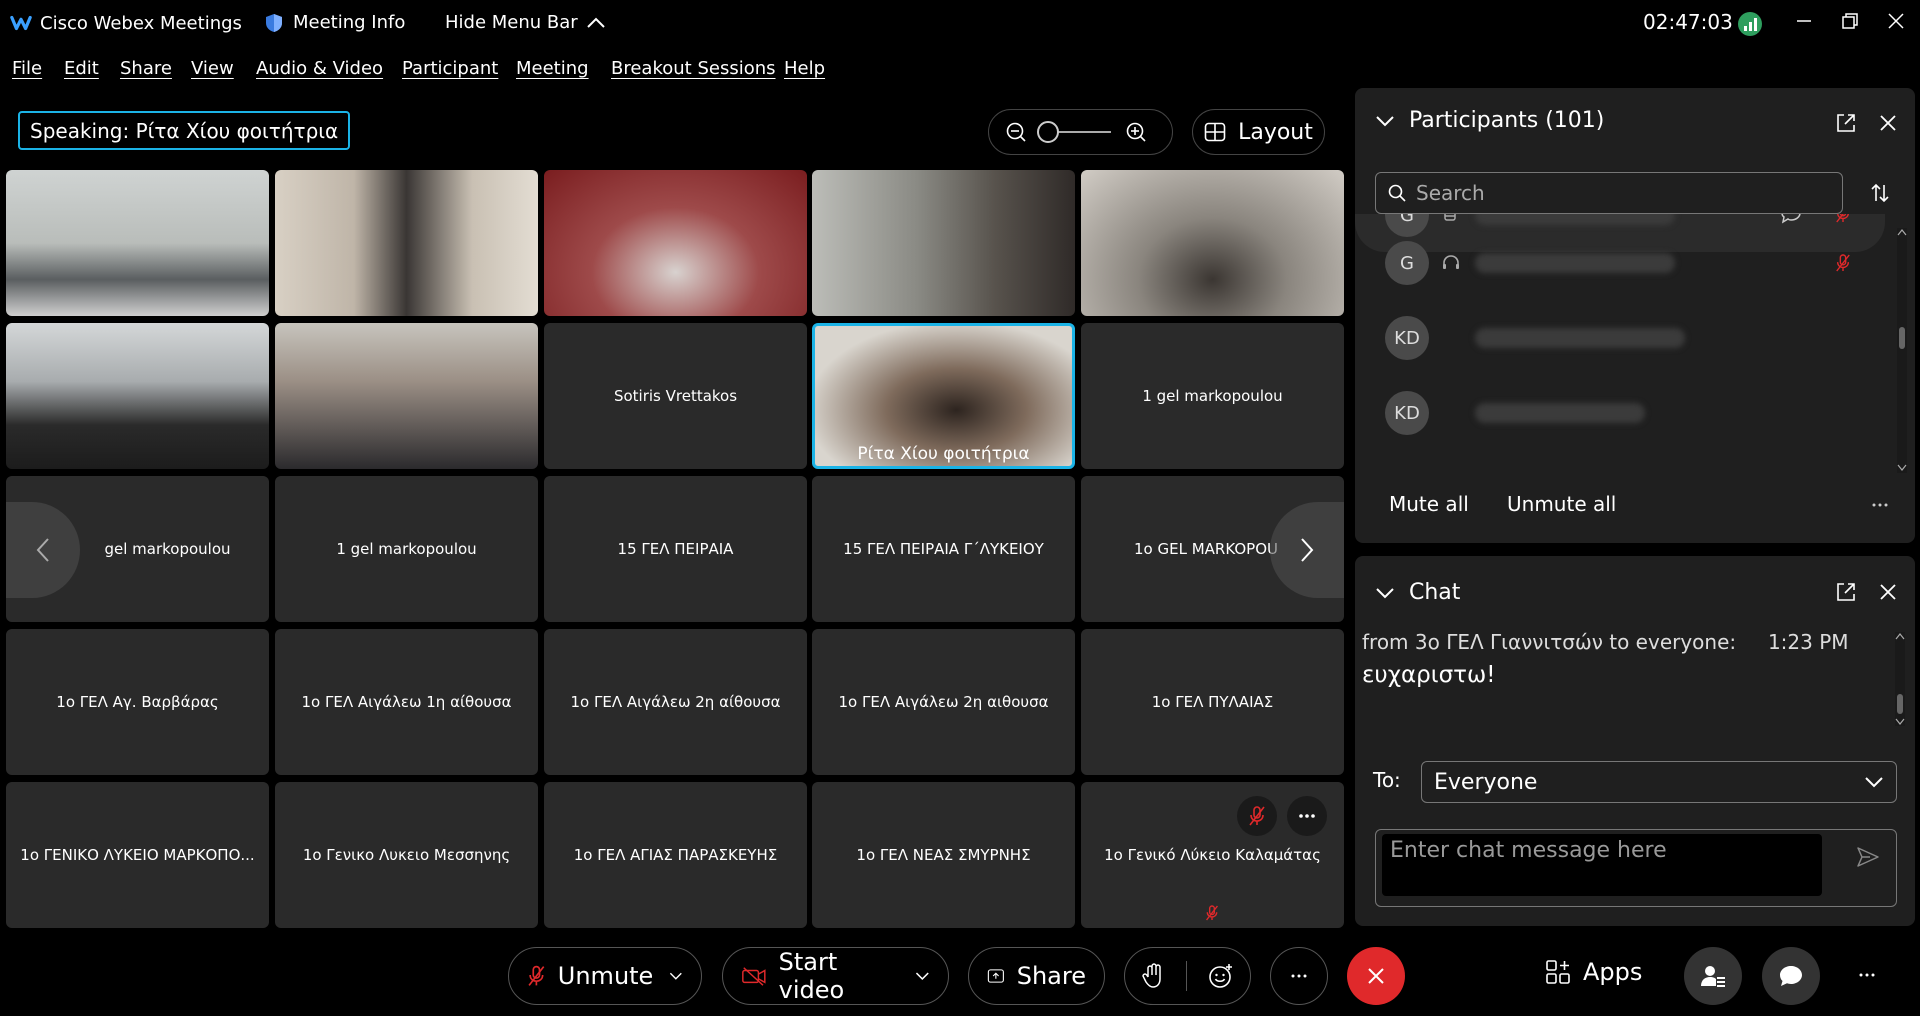 This screenshot has width=1920, height=1016. I want to click on participant-tile: 1ο Γενικο Λυκειο Μεσσηνης, so click(406, 855).